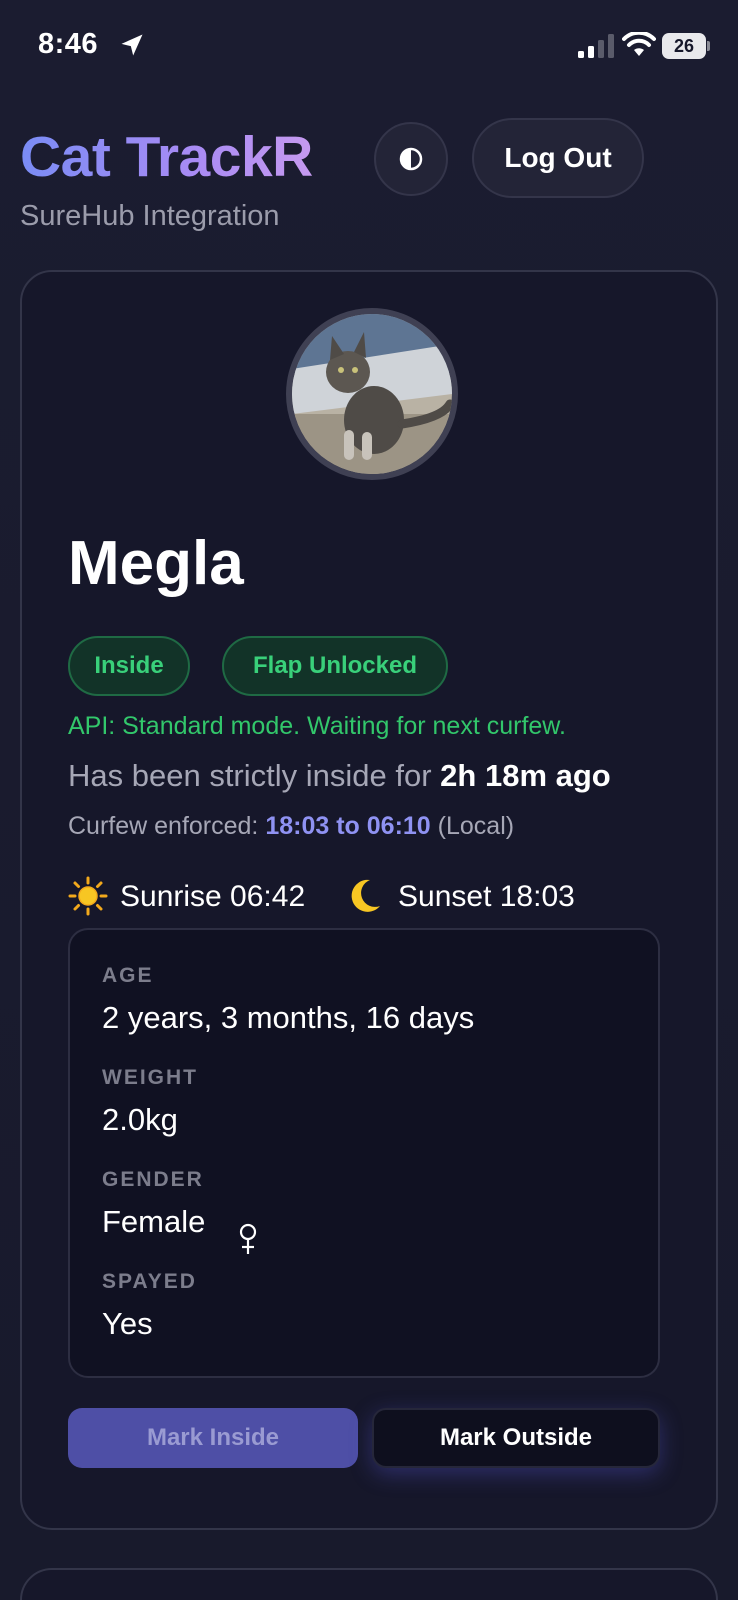 The image size is (738, 1600). I want to click on detail-value-age: 2 years, 3 months, 16 days, so click(288, 1017).